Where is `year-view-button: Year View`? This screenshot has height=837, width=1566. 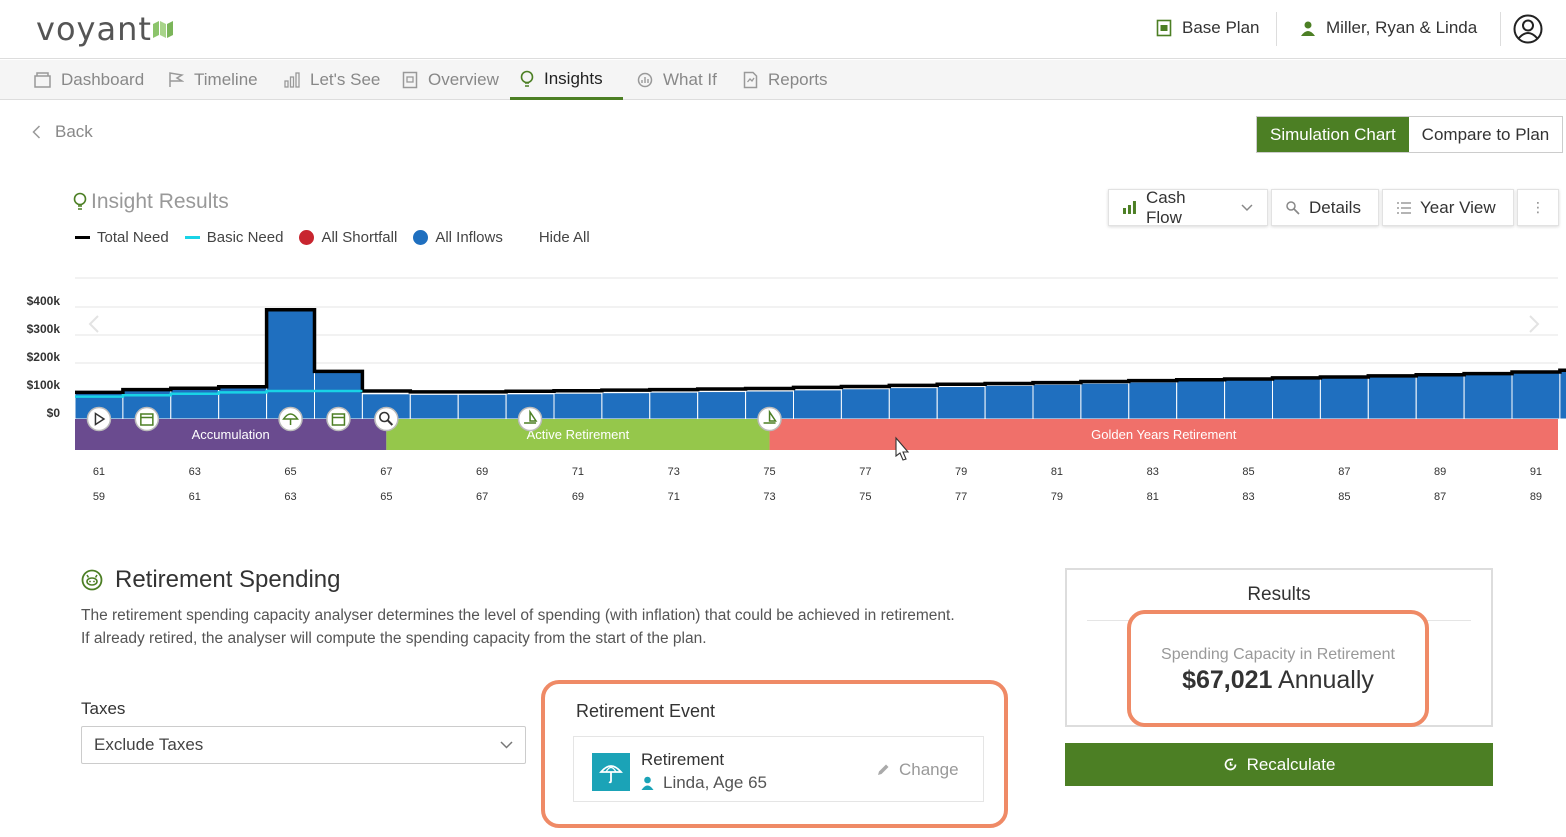 year-view-button: Year View is located at coordinates (1448, 207).